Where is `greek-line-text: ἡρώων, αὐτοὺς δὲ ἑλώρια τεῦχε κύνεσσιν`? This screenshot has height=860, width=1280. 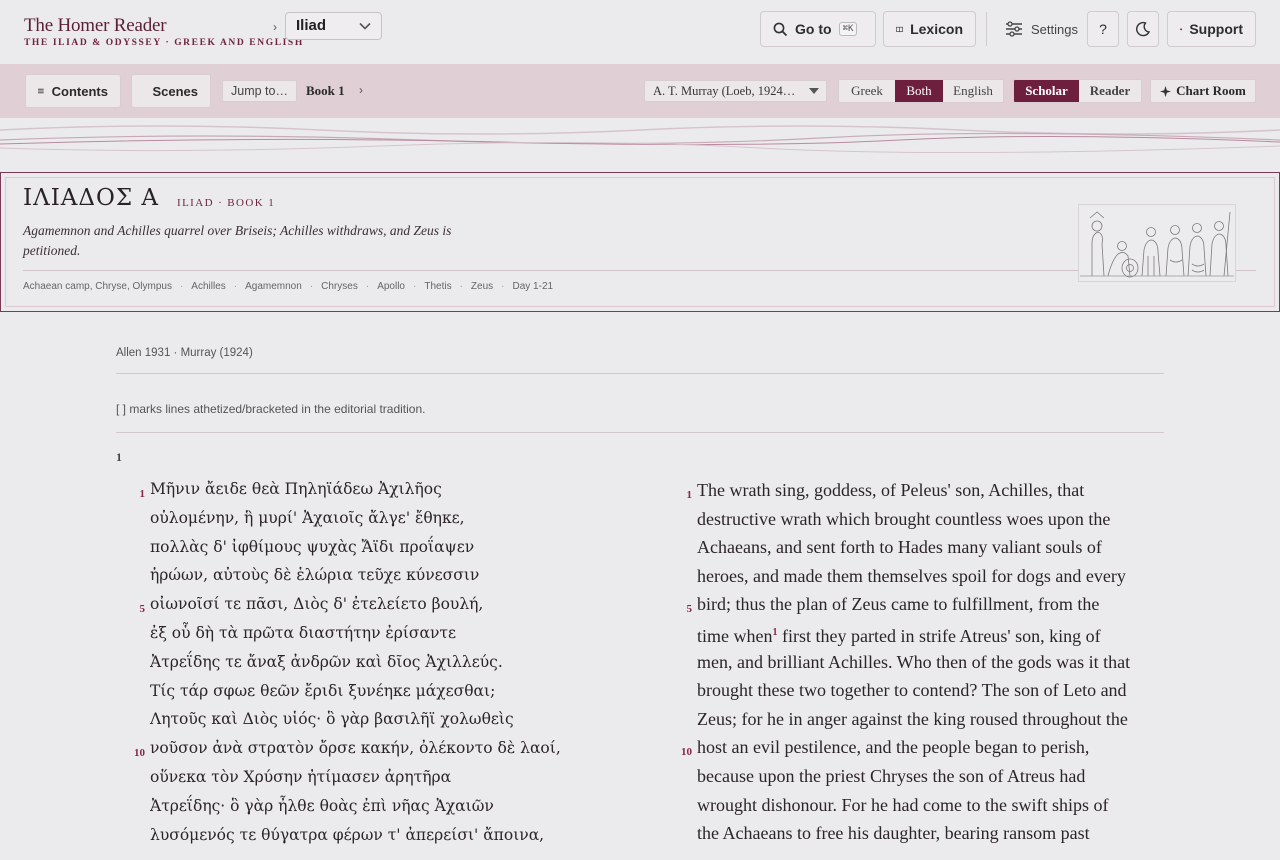
greek-line-text: ἡρώων, αὐτοὺς δὲ ἑλώρια τεῦχε κύνεσσιν is located at coordinates (315, 575).